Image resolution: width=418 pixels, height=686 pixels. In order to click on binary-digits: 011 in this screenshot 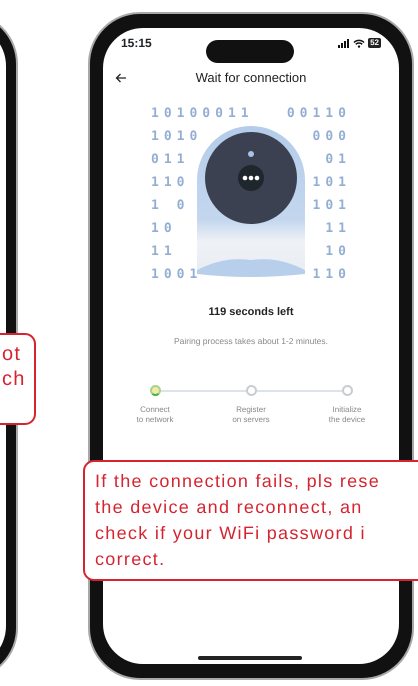, I will do `click(170, 160)`.